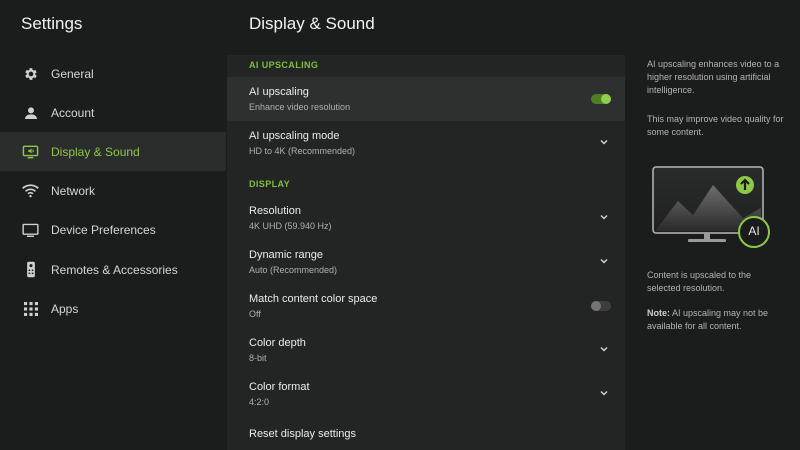 Image resolution: width=800 pixels, height=450 pixels. What do you see at coordinates (294, 136) in the screenshot?
I see `setting-title: AI upscaling mode` at bounding box center [294, 136].